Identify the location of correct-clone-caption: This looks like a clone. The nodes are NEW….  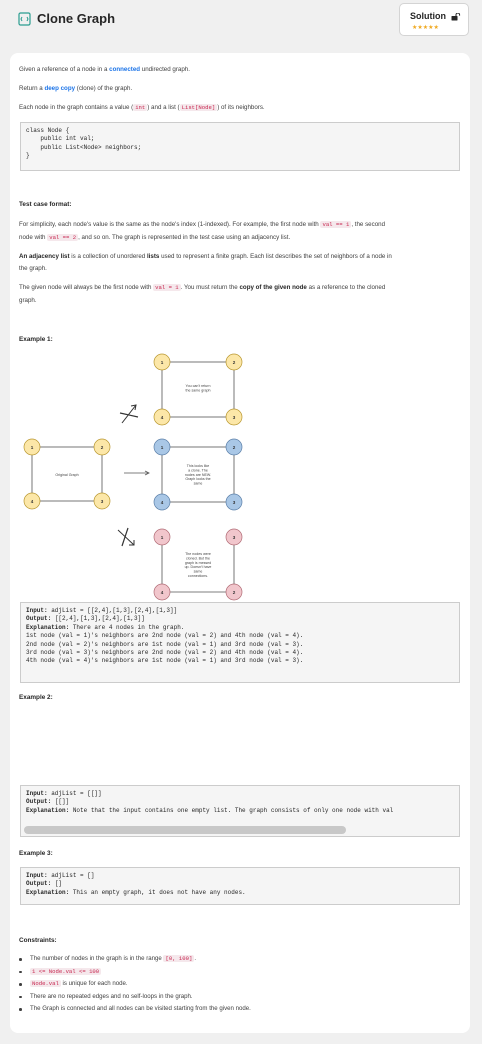
(198, 475).